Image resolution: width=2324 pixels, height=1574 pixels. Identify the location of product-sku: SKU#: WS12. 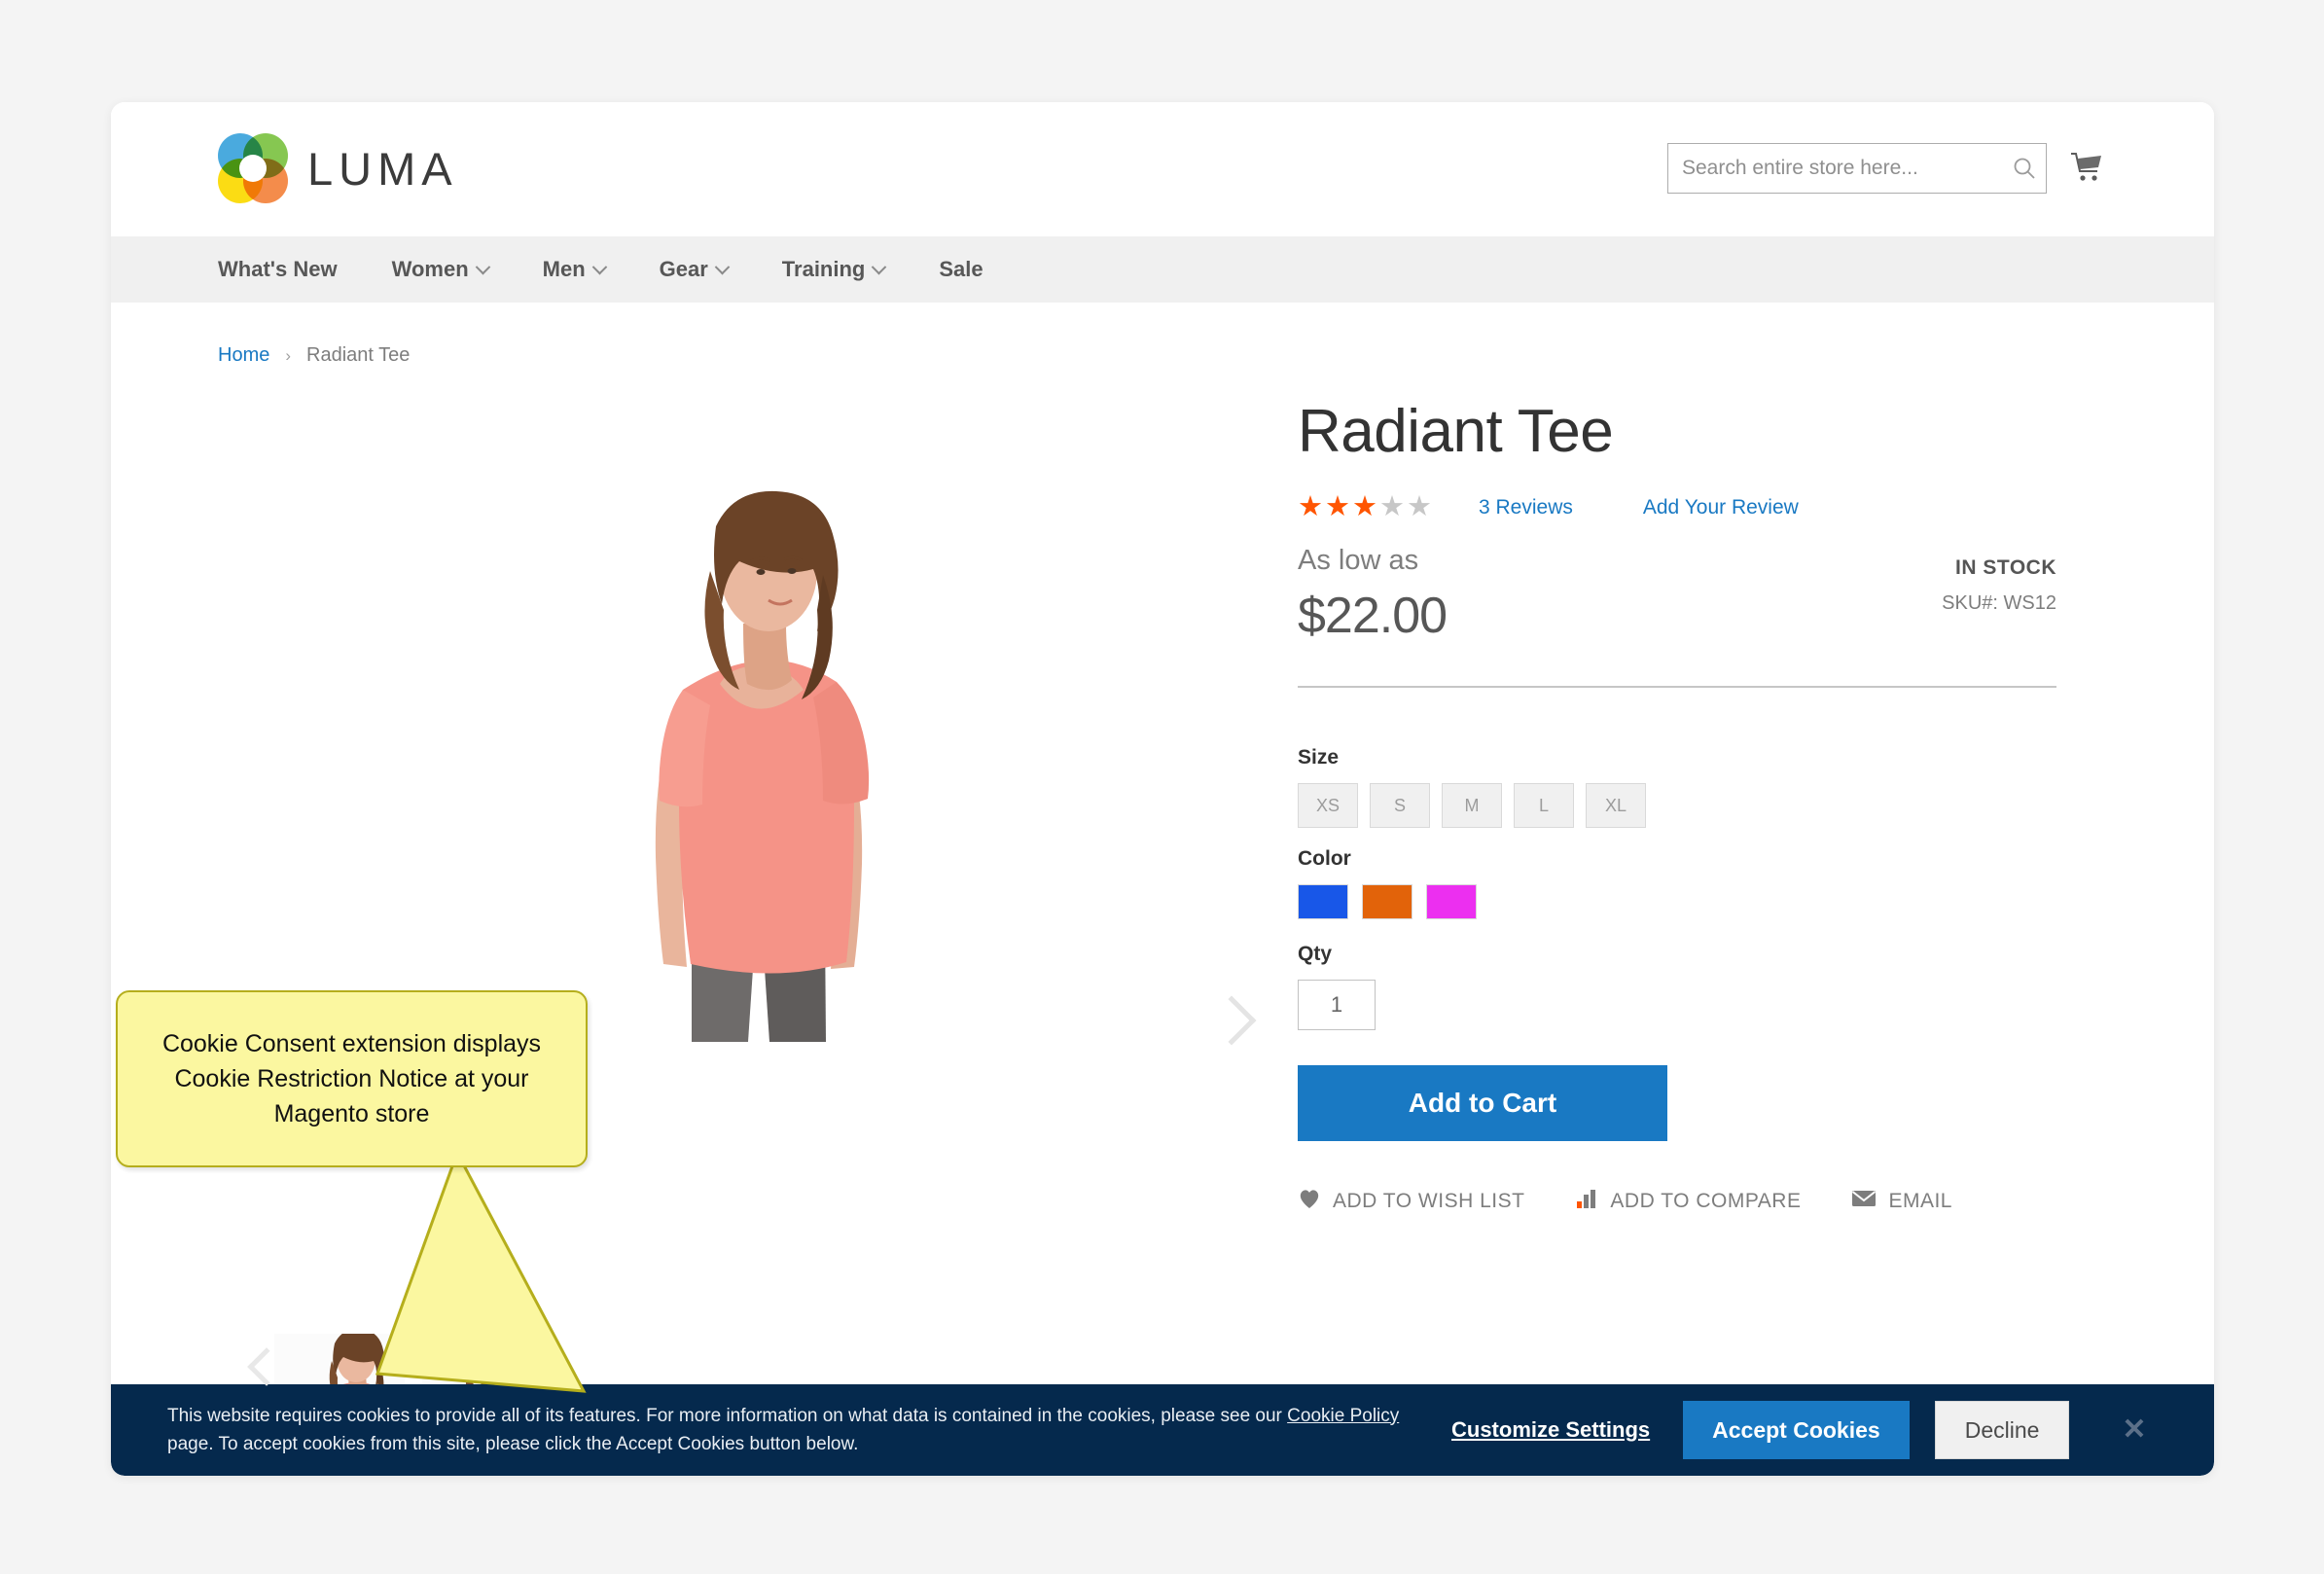
(1999, 603).